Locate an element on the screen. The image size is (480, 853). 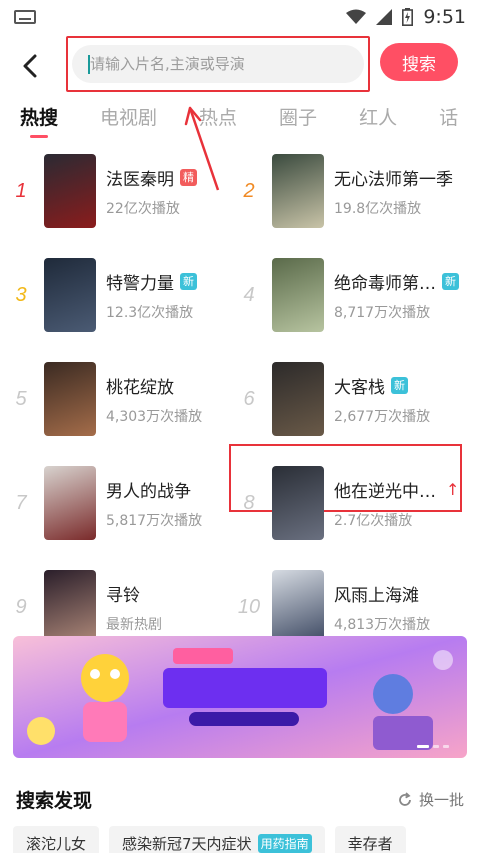
search-button: 搜索 is located at coordinates (419, 62).